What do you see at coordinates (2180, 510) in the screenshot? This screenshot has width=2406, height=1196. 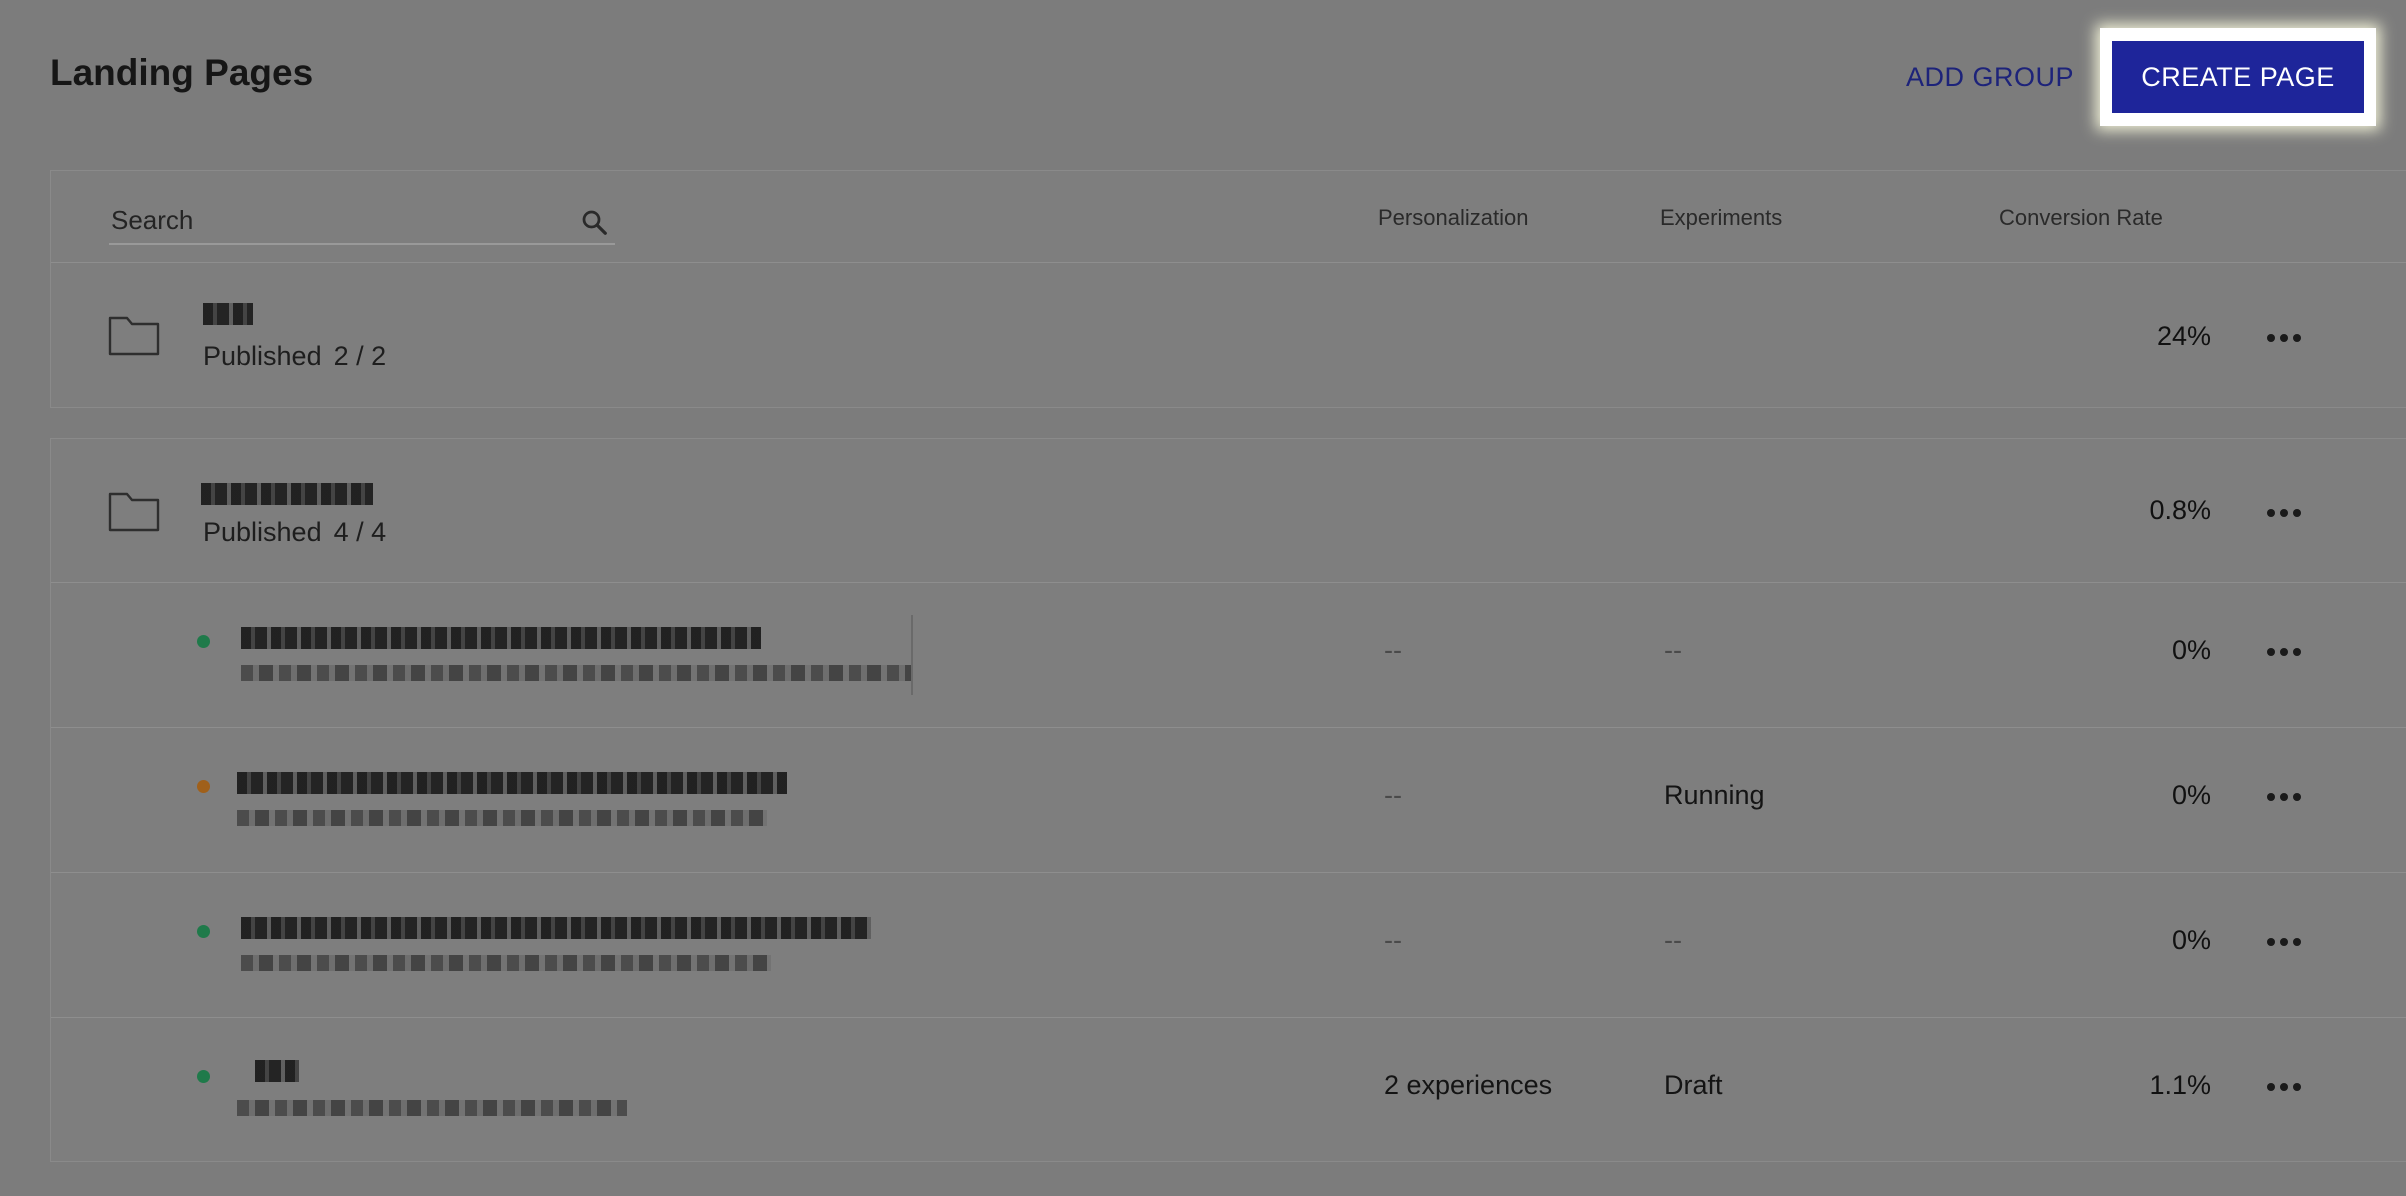 I see `conversion-rate: 0.8%` at bounding box center [2180, 510].